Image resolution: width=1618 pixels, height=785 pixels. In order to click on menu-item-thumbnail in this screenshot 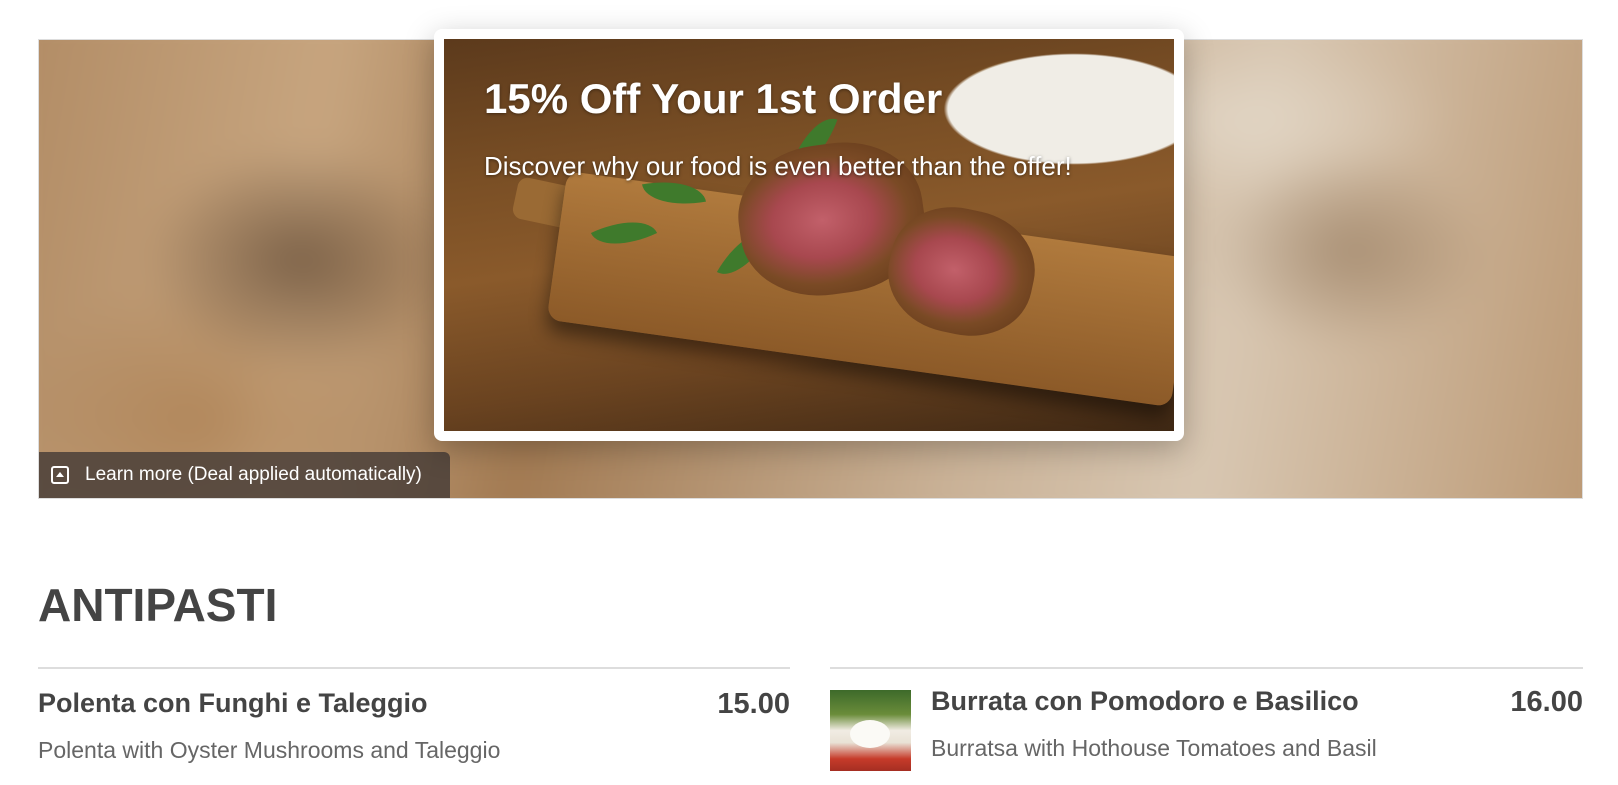, I will do `click(870, 730)`.